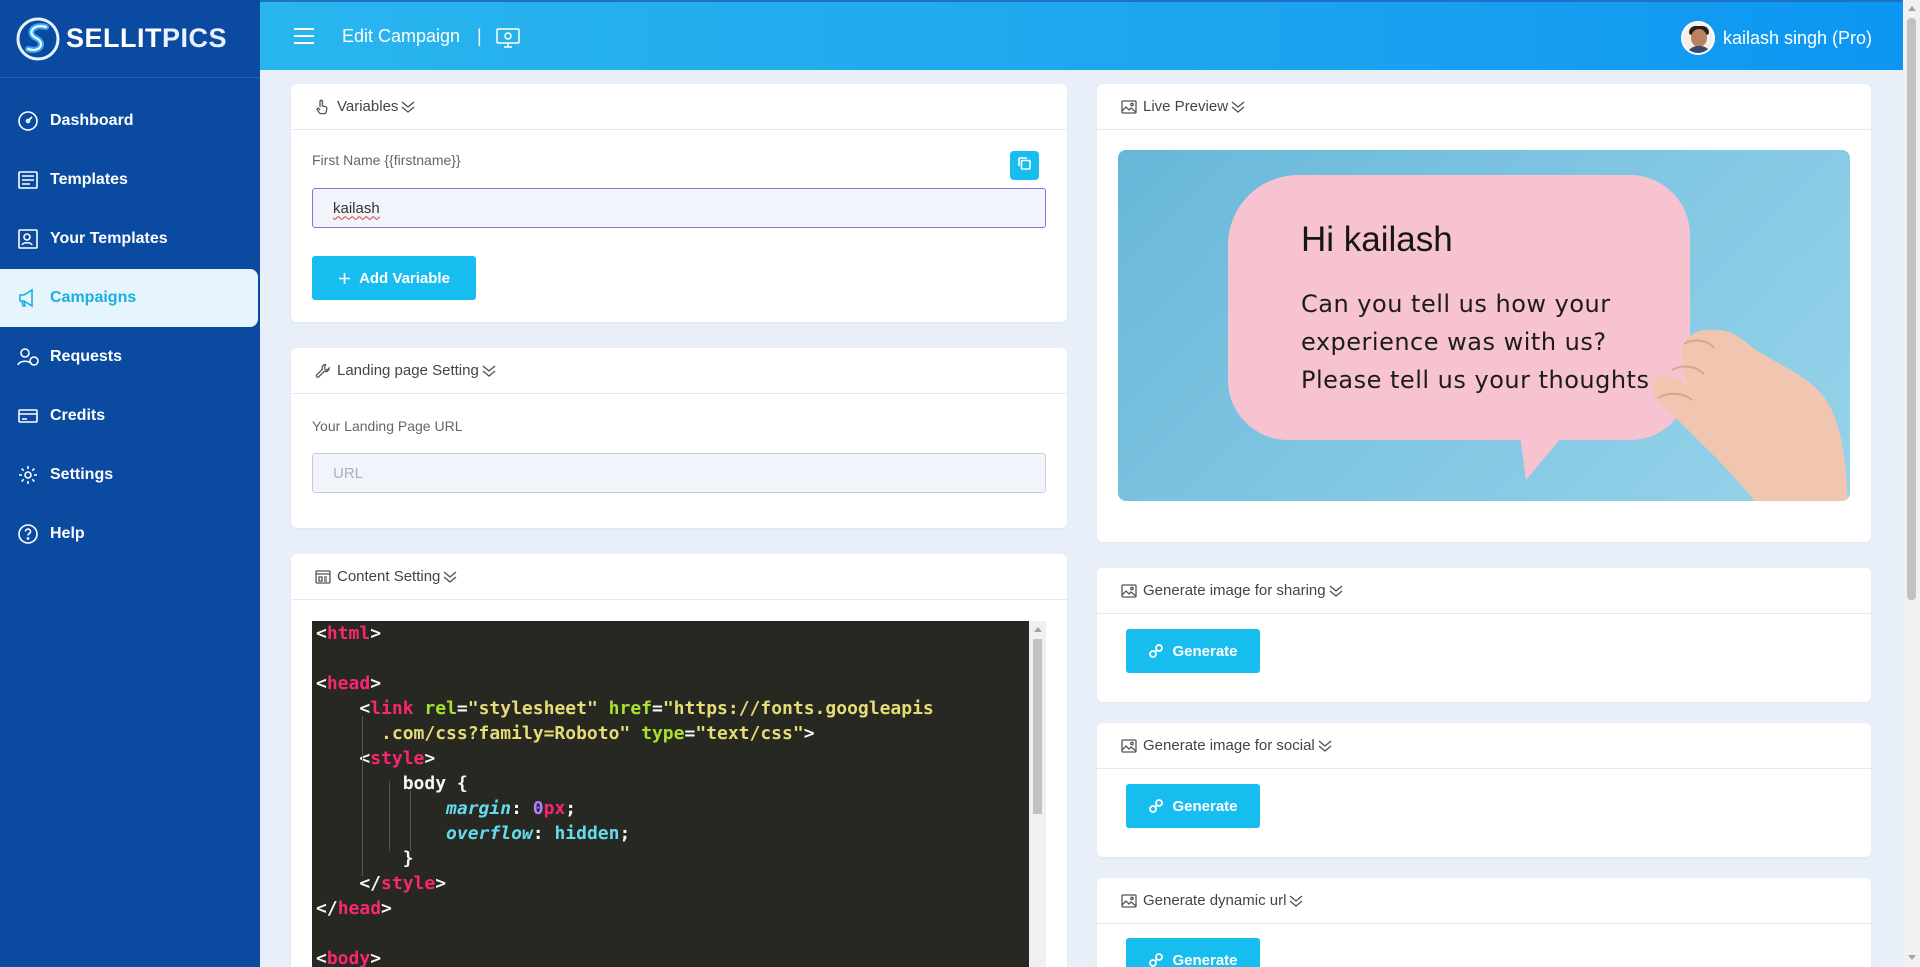 This screenshot has height=967, width=1920. What do you see at coordinates (28, 239) in the screenshot?
I see `your-templates-icon` at bounding box center [28, 239].